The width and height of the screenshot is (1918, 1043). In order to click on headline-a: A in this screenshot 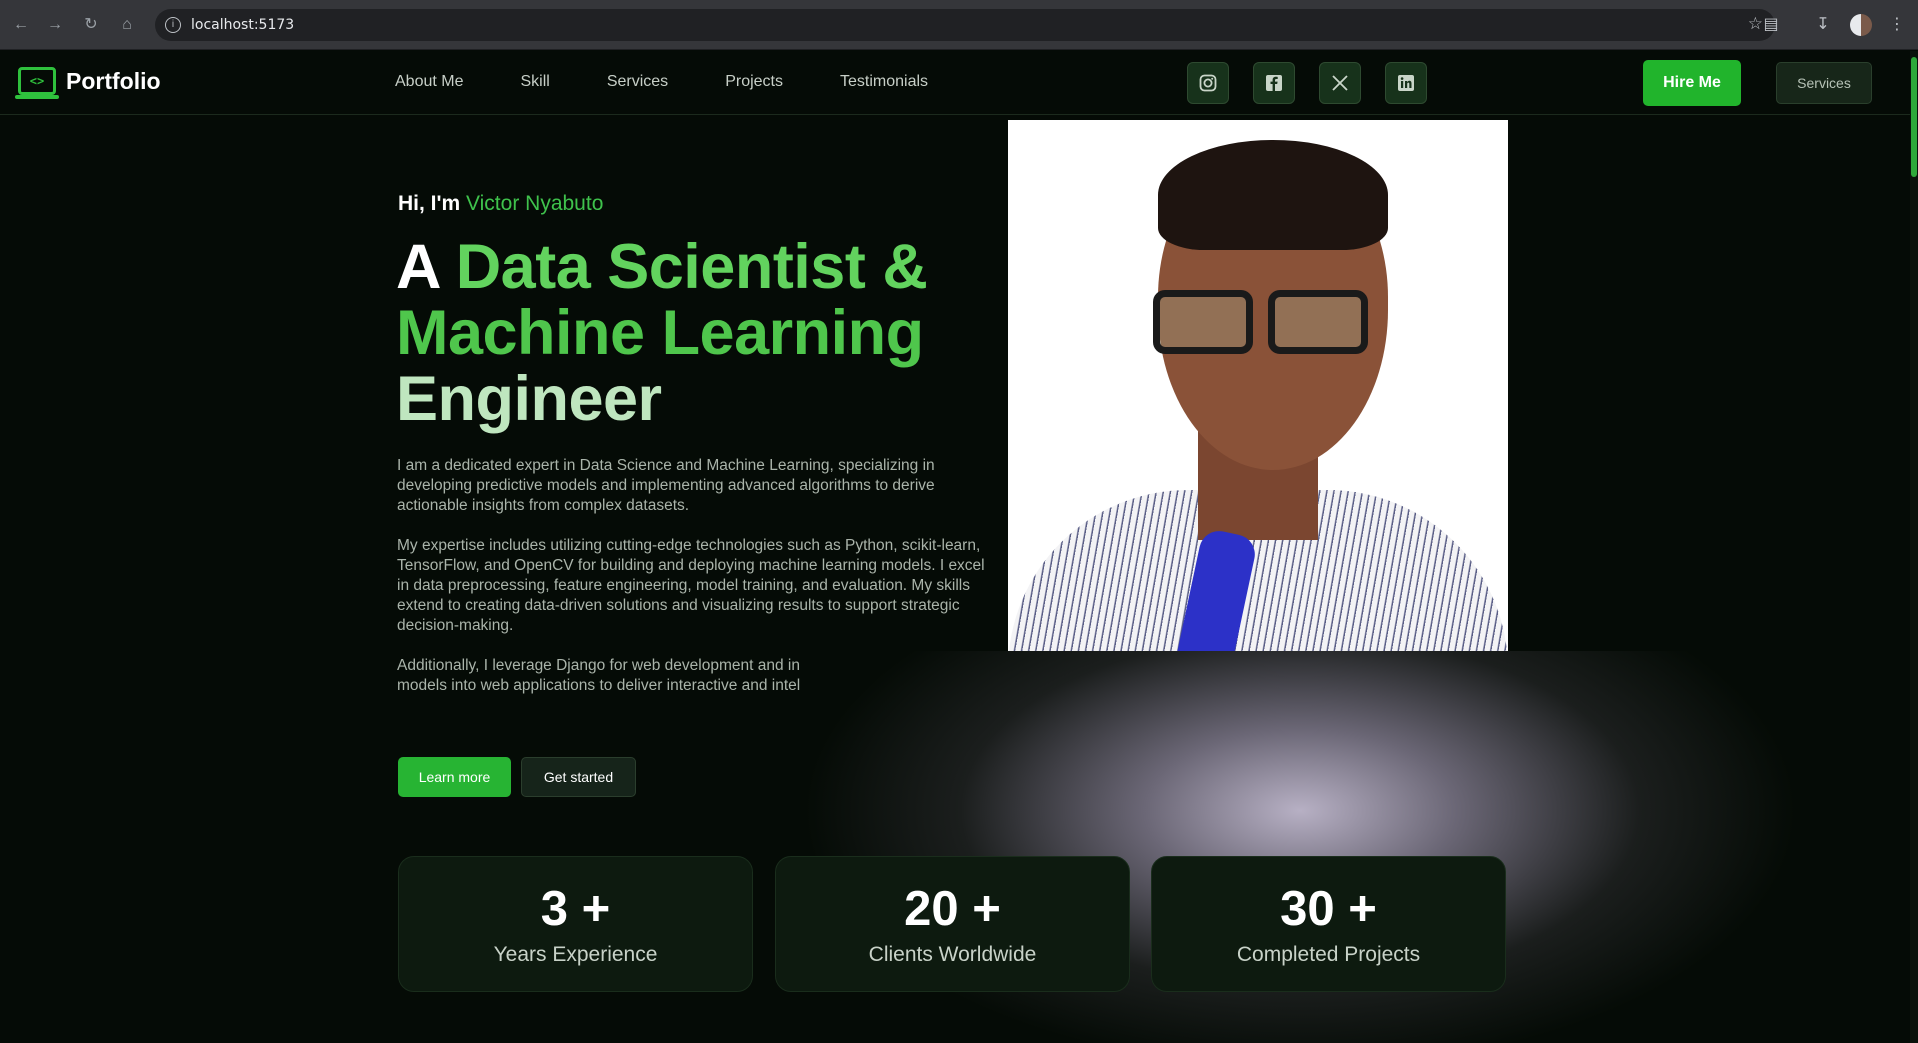, I will do `click(417, 267)`.